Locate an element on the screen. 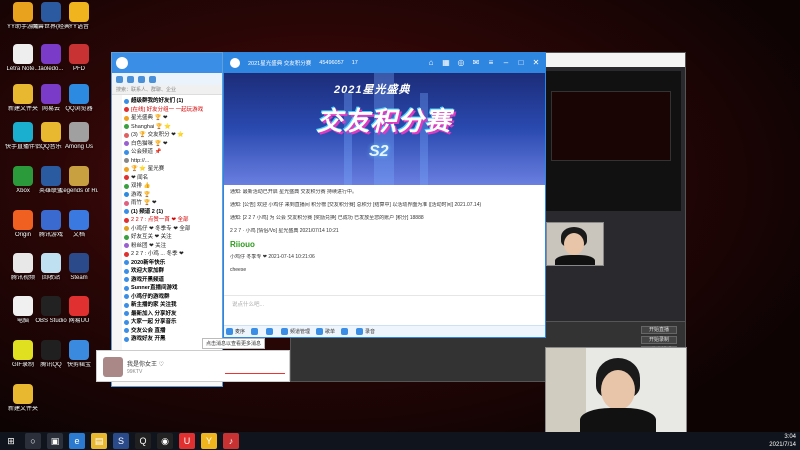  chat-message: 小鸡仔 冬季专 ❤ 2021-07-14 10:21:06 is located at coordinates (384, 257).